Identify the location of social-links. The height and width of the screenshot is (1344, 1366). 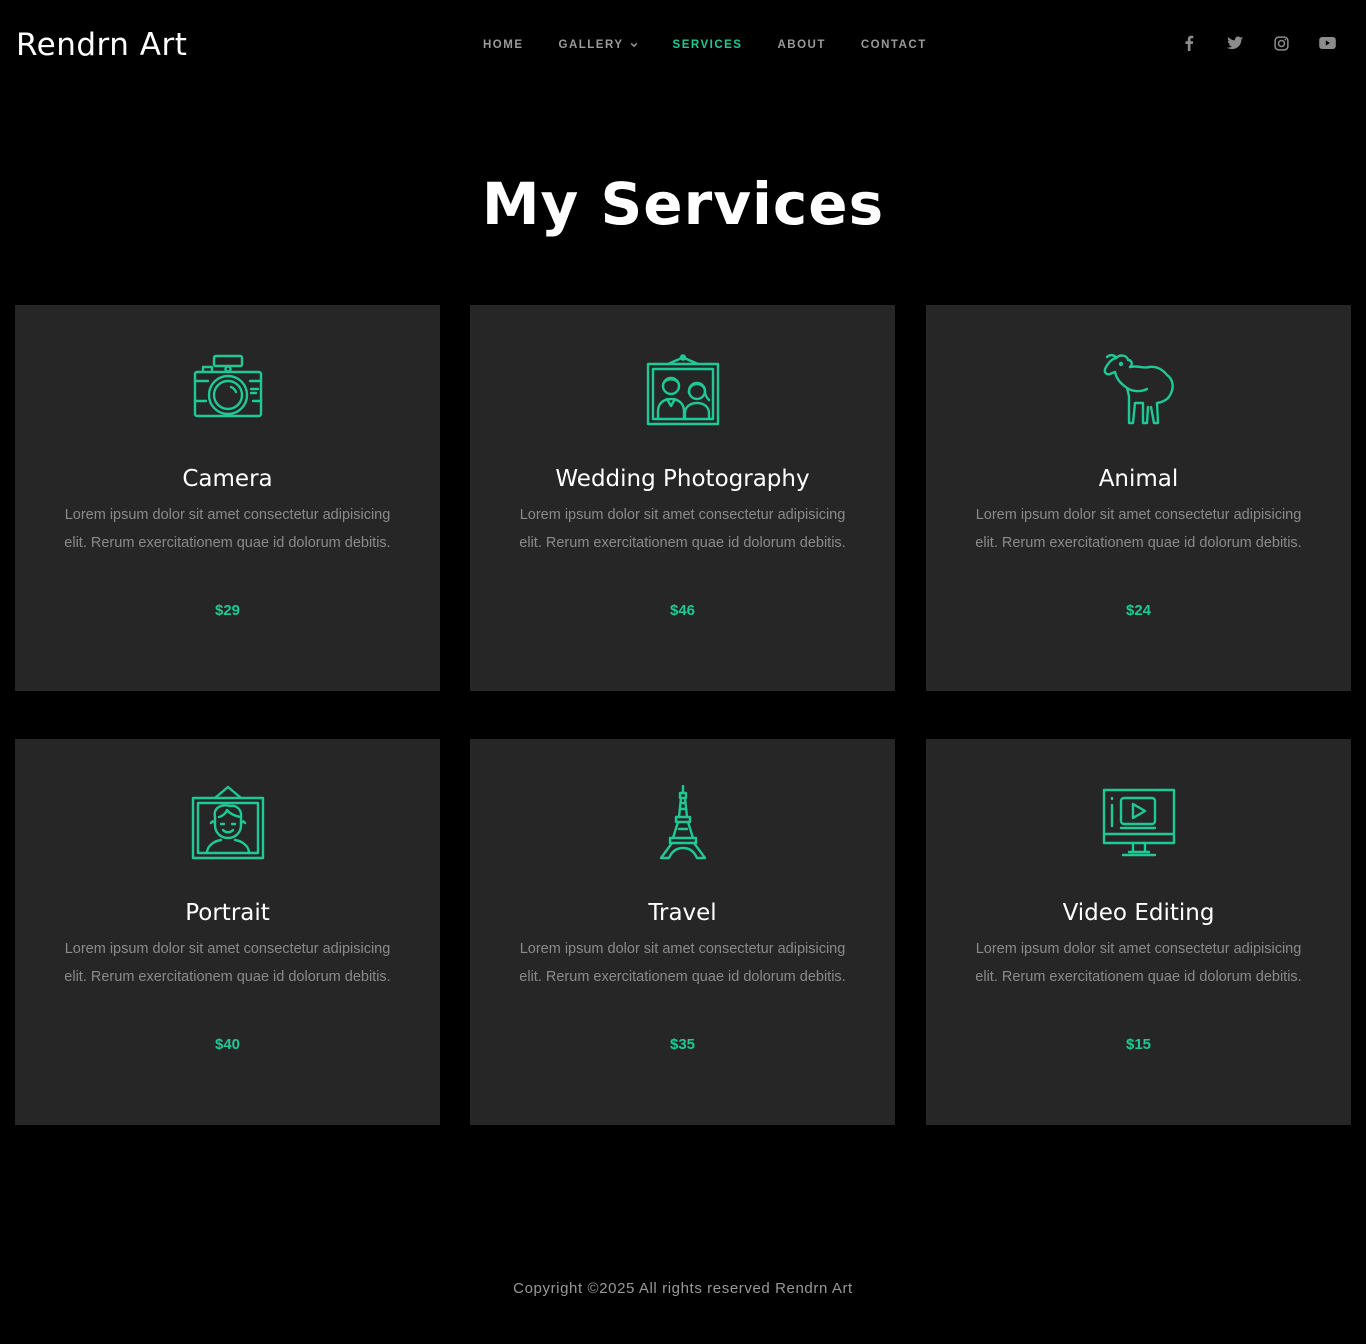
(1244, 43).